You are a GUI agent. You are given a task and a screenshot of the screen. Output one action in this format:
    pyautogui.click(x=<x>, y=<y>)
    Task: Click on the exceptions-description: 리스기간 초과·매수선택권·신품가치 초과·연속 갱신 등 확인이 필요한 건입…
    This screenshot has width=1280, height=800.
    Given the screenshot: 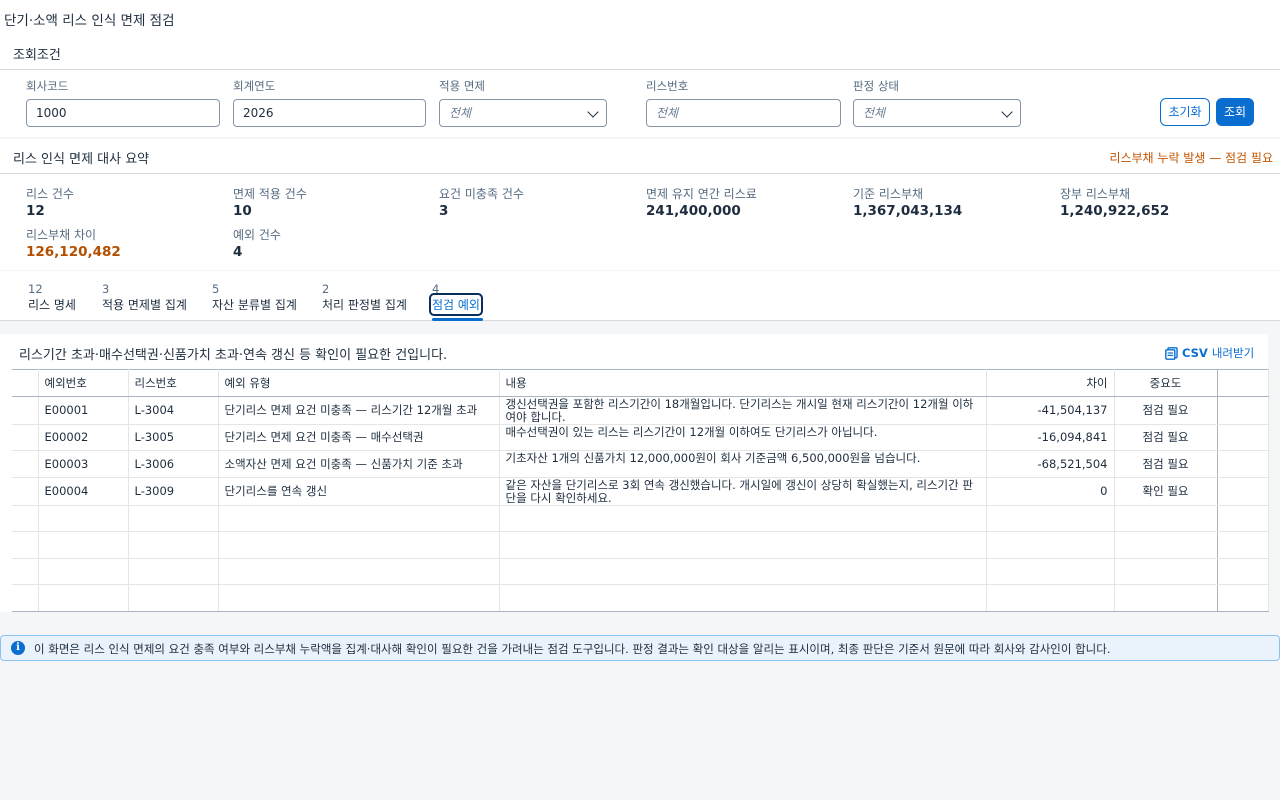 What is the action you would take?
    pyautogui.click(x=233, y=355)
    